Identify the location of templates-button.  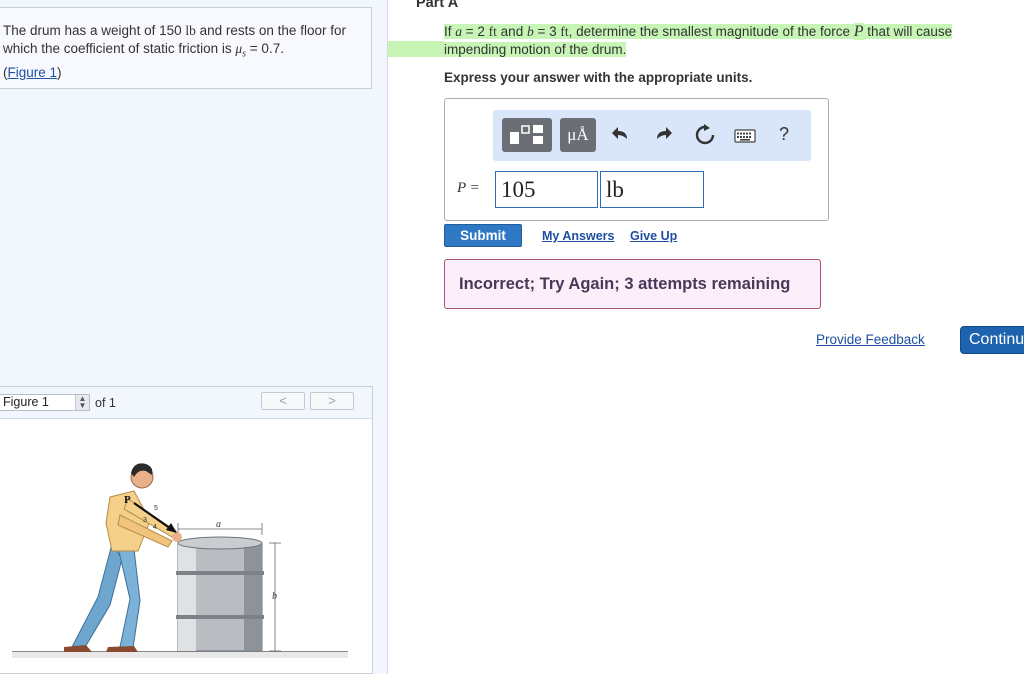
(527, 135).